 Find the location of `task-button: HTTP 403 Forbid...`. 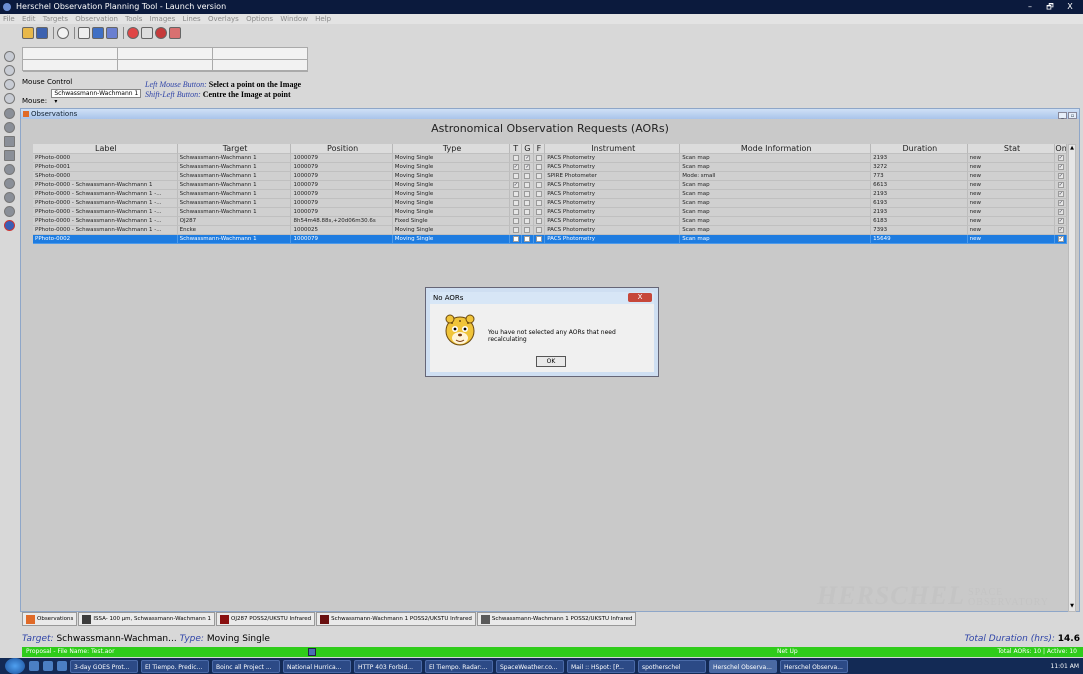

task-button: HTTP 403 Forbid... is located at coordinates (388, 666).